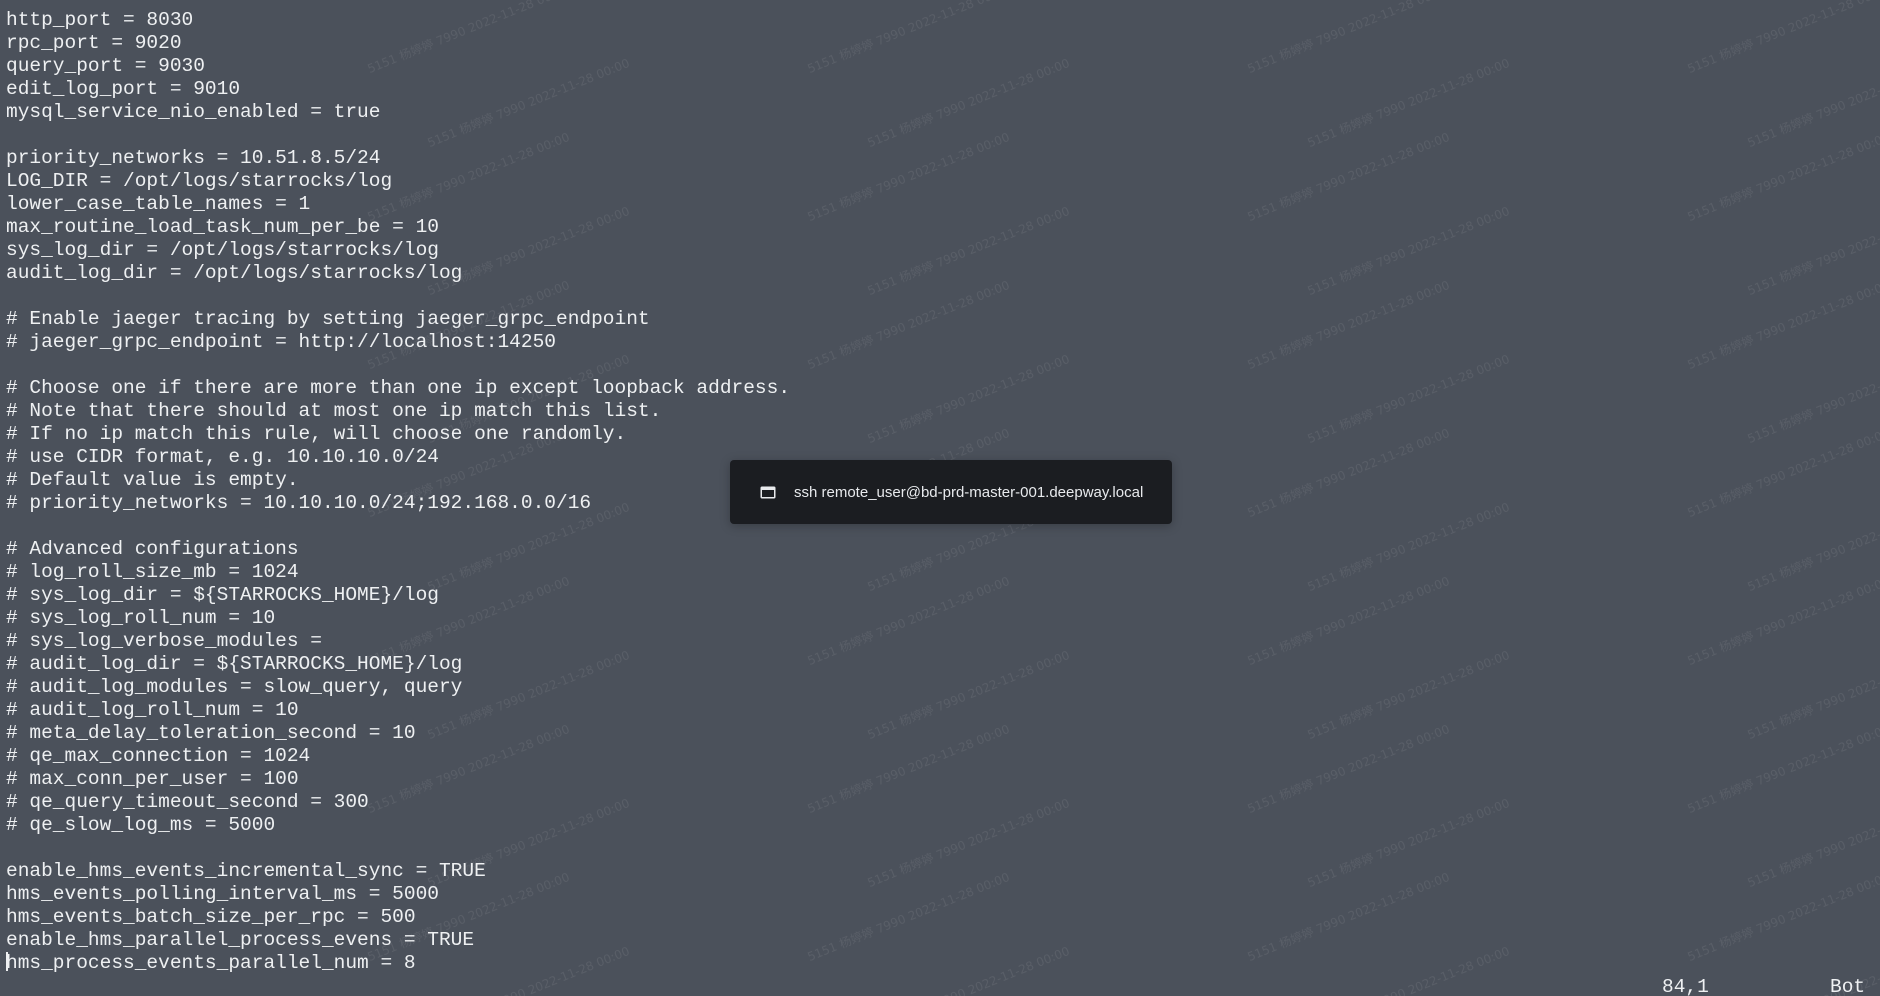  I want to click on editor-line: # sys_log_roll_num = 10, so click(398, 618).